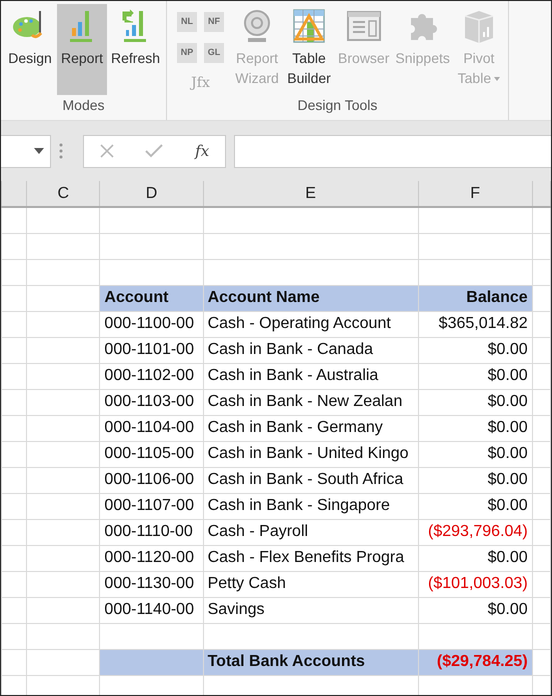  What do you see at coordinates (107, 151) in the screenshot?
I see `cancel-icon` at bounding box center [107, 151].